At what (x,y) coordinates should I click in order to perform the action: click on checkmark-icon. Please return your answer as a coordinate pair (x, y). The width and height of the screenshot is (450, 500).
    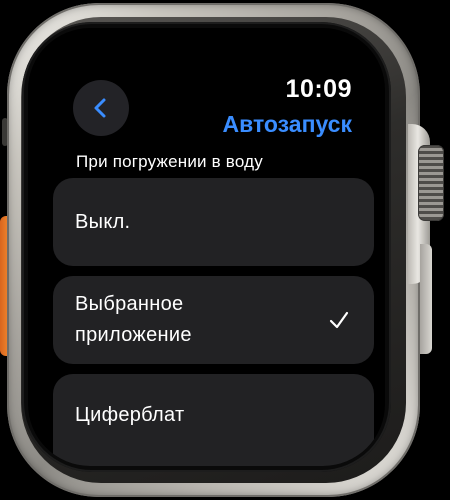
    Looking at the image, I should click on (339, 320).